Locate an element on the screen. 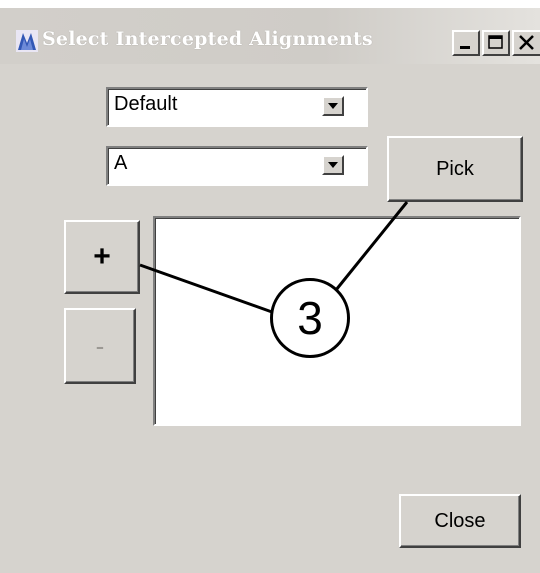 The height and width of the screenshot is (573, 540). title-bar: Select Intercepted Alignments is located at coordinates (270, 36).